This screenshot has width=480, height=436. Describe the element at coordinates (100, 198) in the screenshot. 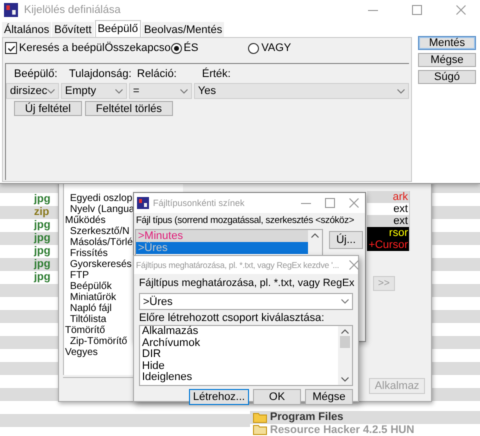

I see `tree-item: Egyedi oszlop` at that location.